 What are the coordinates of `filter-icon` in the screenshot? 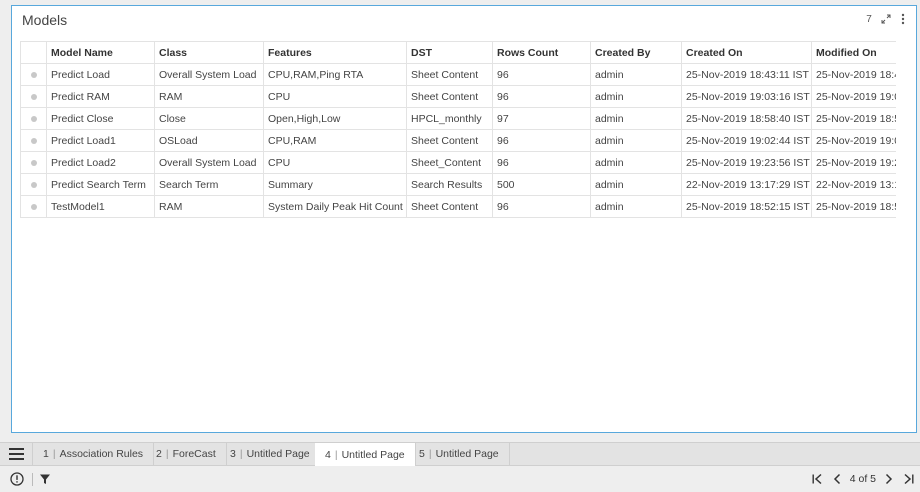 It's located at (45, 479).